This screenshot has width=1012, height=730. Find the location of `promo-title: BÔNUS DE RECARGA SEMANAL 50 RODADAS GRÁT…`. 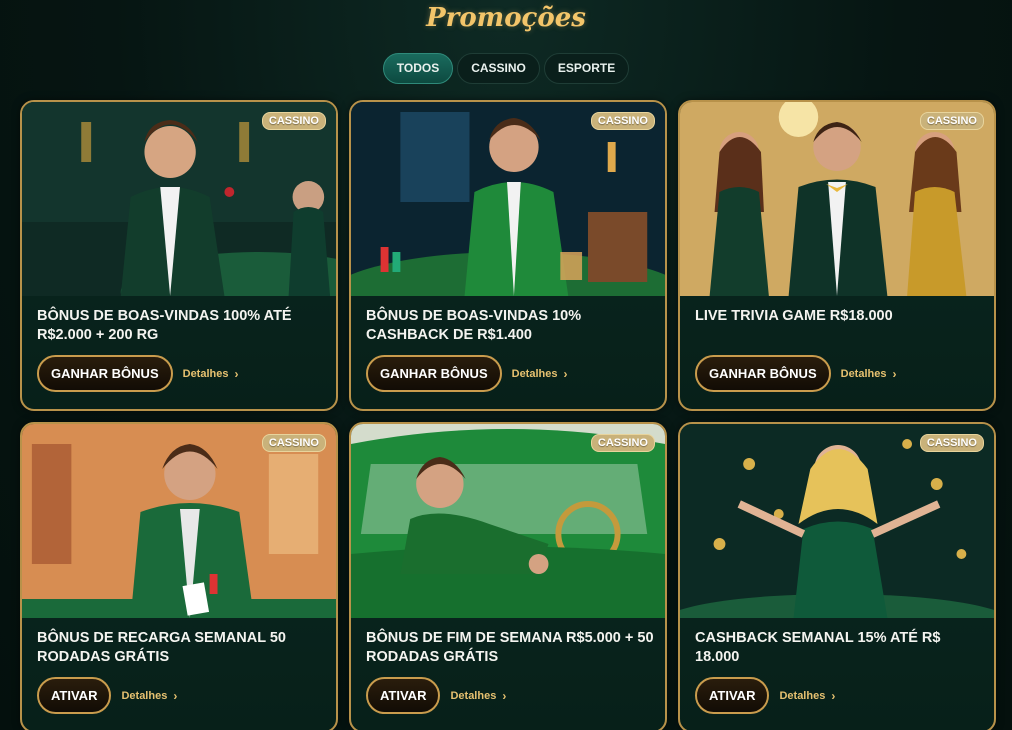

promo-title: BÔNUS DE RECARGA SEMANAL 50 RODADAS GRÁT… is located at coordinates (161, 647).